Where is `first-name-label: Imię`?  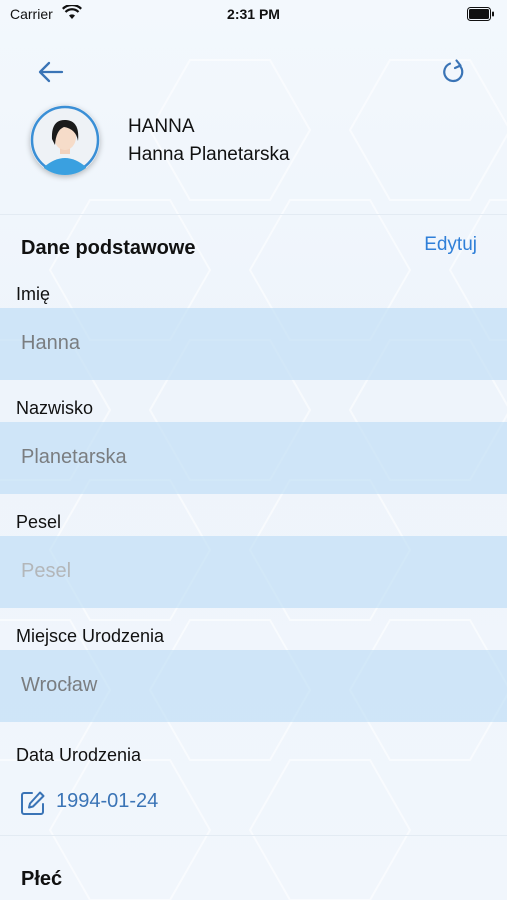
first-name-label: Imię is located at coordinates (33, 294).